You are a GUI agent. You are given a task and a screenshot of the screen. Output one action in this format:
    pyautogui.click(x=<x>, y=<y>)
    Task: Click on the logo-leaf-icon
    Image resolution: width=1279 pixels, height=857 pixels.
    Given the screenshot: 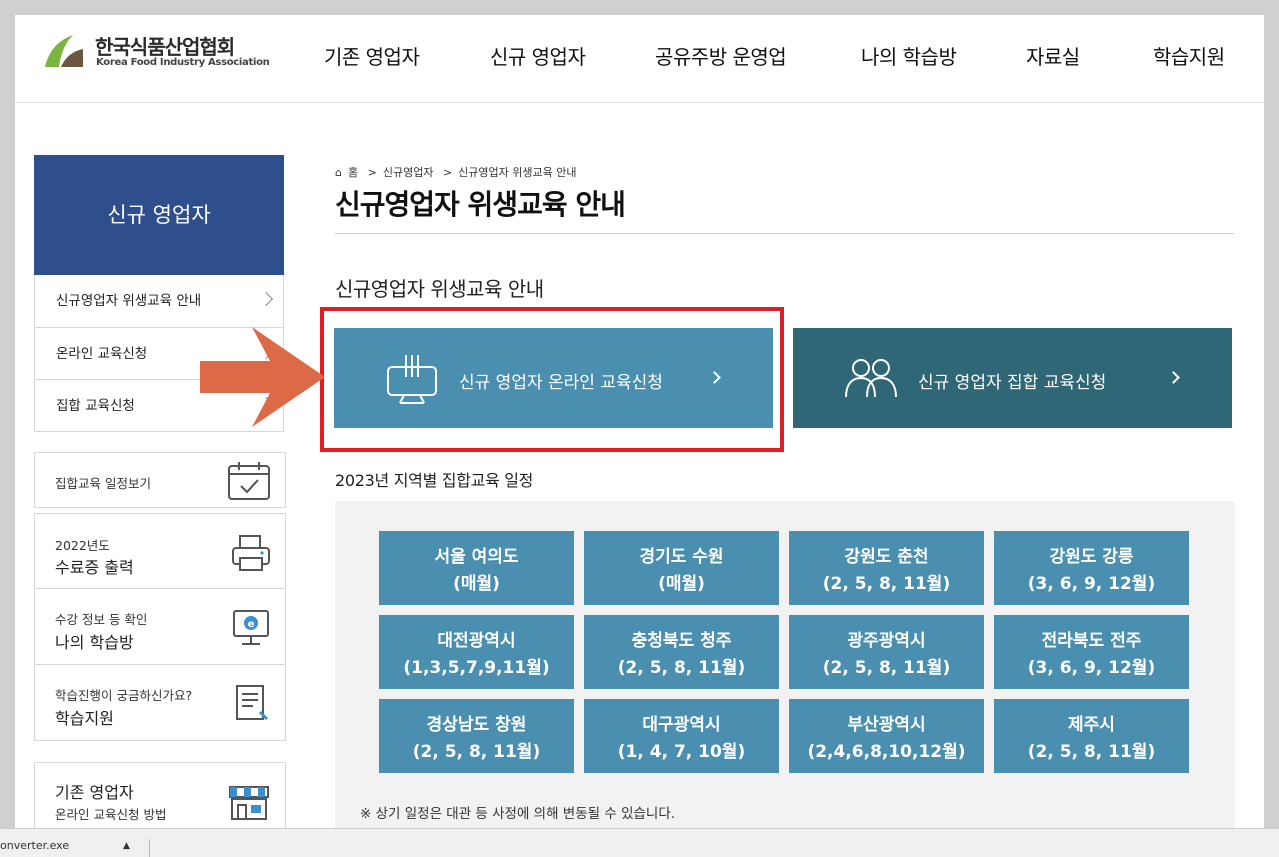 What is the action you would take?
    pyautogui.click(x=64, y=51)
    